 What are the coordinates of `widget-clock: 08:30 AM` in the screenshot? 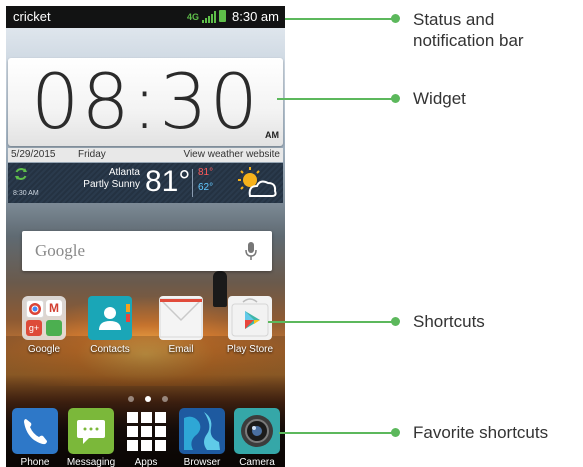 It's located at (145, 102).